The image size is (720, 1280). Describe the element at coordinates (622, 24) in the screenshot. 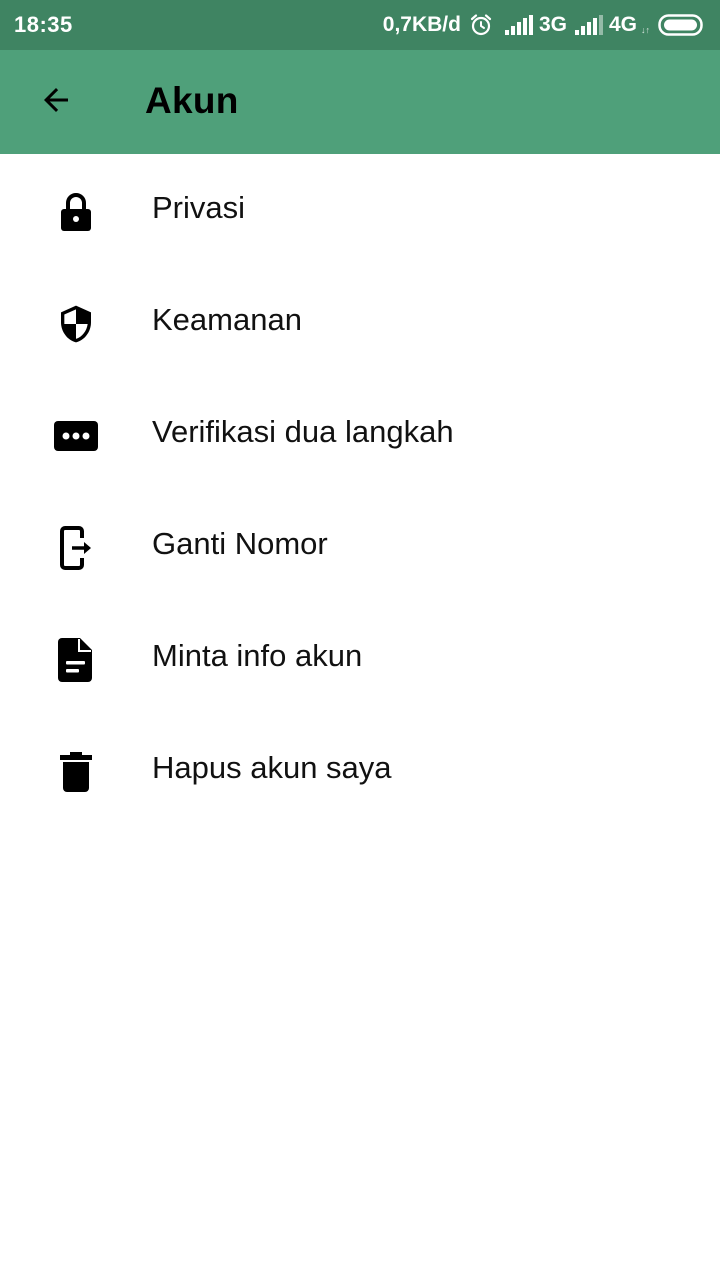

I see `network-4g: 4G` at that location.